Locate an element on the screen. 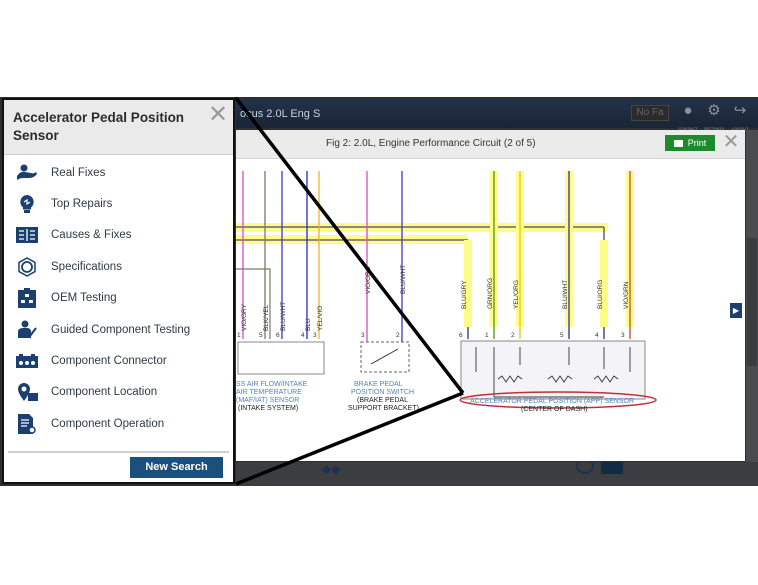  app-bottom-toolbar: ◆◆ is located at coordinates (497, 472).